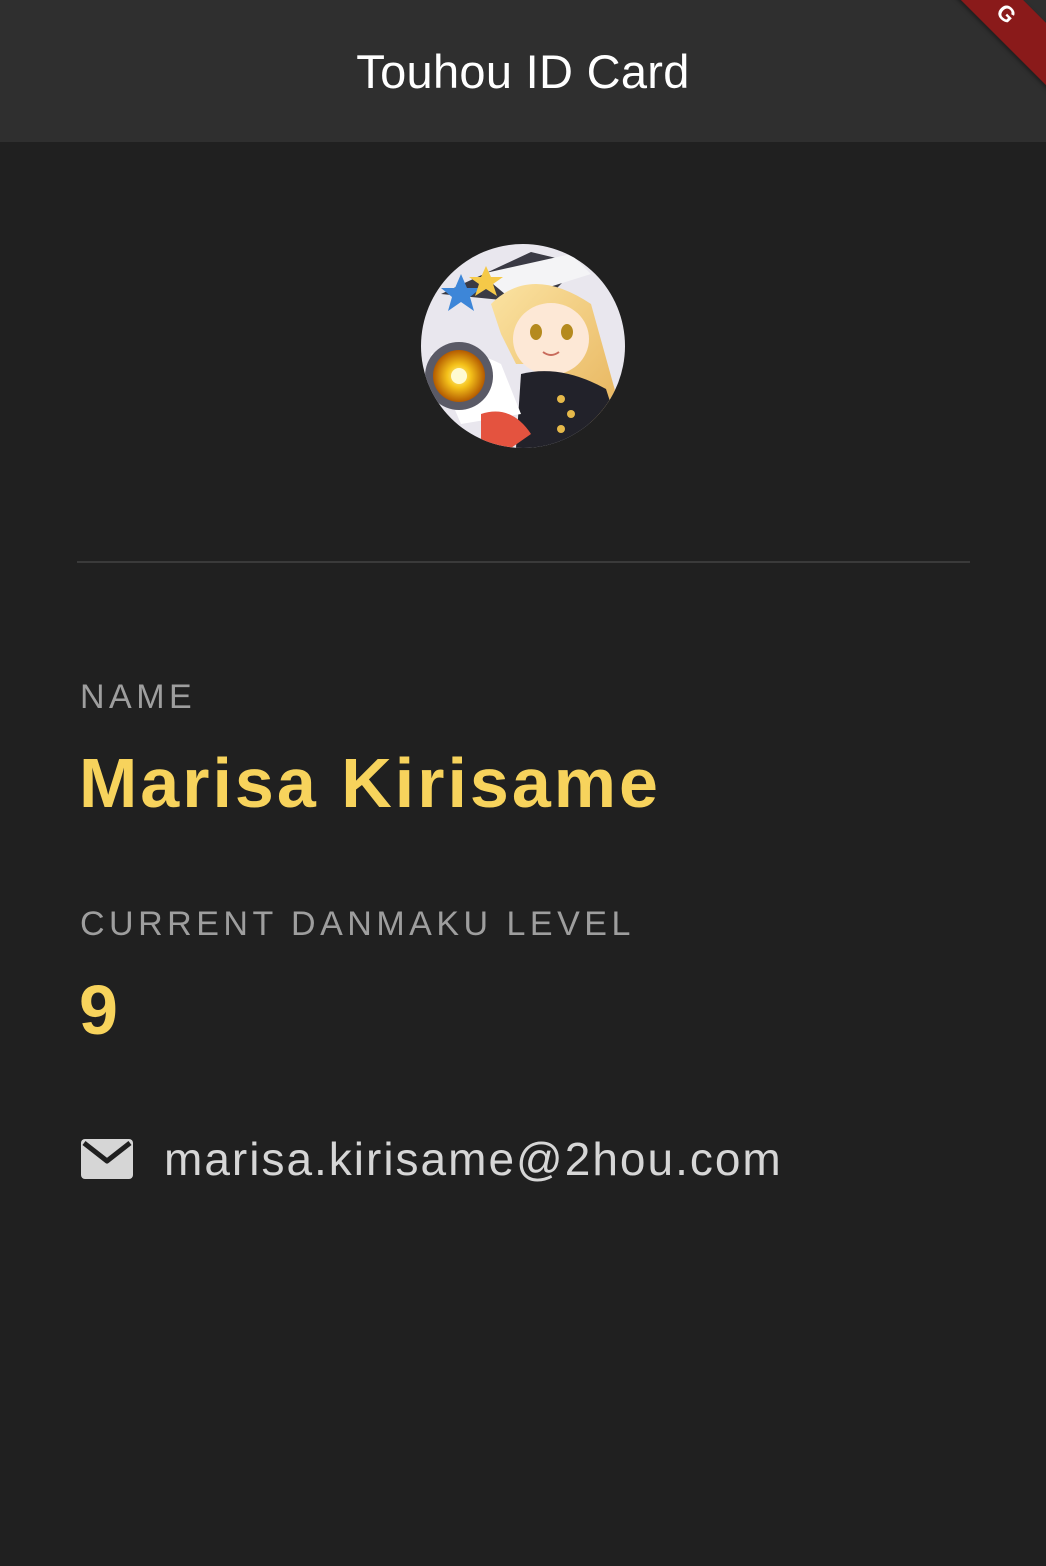 The image size is (1046, 1566). I want to click on section-divider, so click(523, 562).